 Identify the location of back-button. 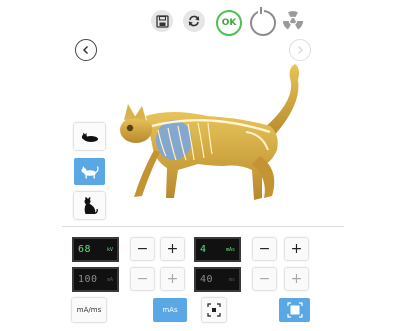
(86, 50).